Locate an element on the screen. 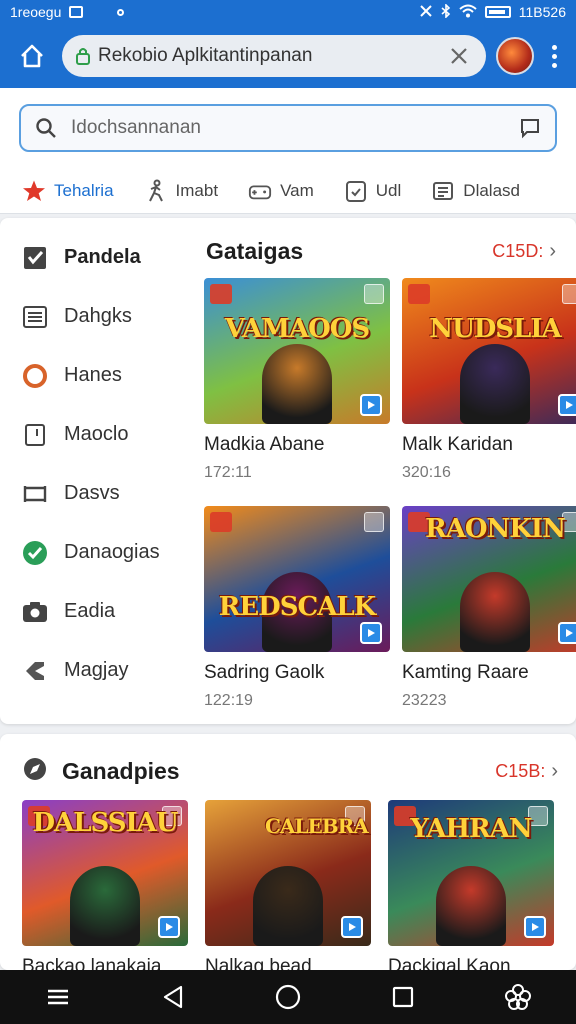 Image resolution: width=576 pixels, height=1024 pixels. flower-icon is located at coordinates (518, 997).